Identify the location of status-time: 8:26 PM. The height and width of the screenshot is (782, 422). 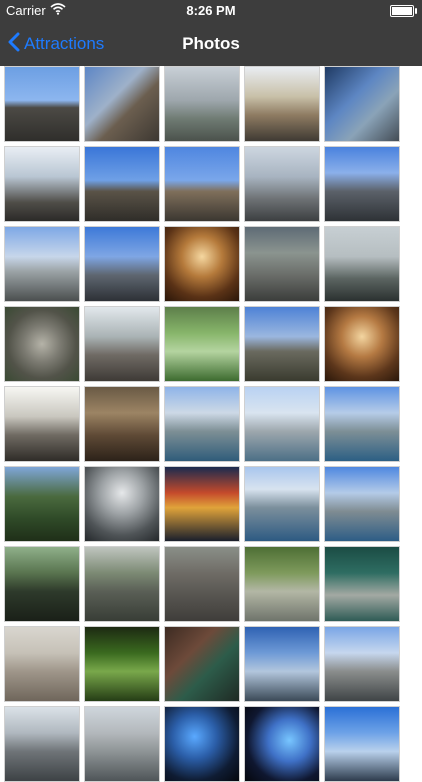
(211, 10).